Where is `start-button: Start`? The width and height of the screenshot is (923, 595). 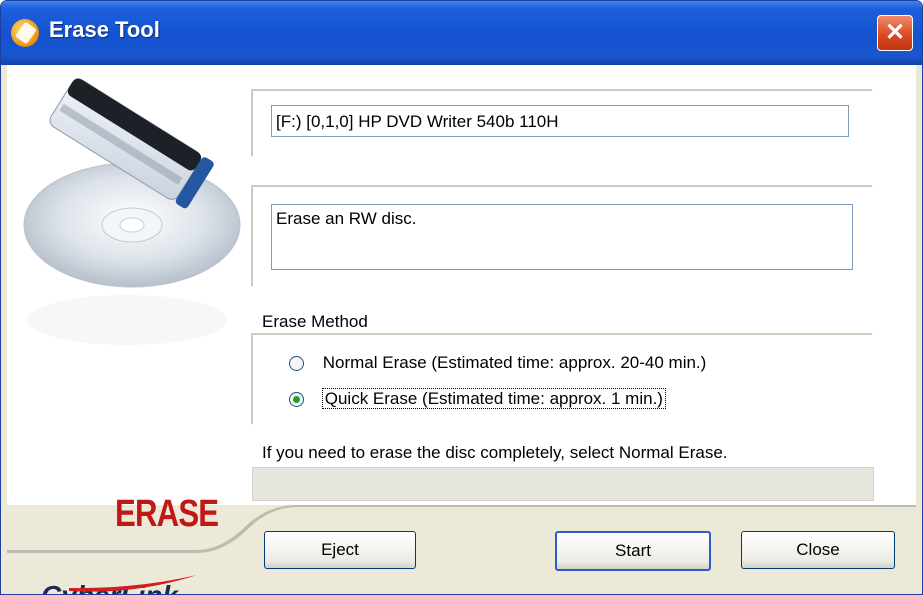
start-button: Start is located at coordinates (633, 551).